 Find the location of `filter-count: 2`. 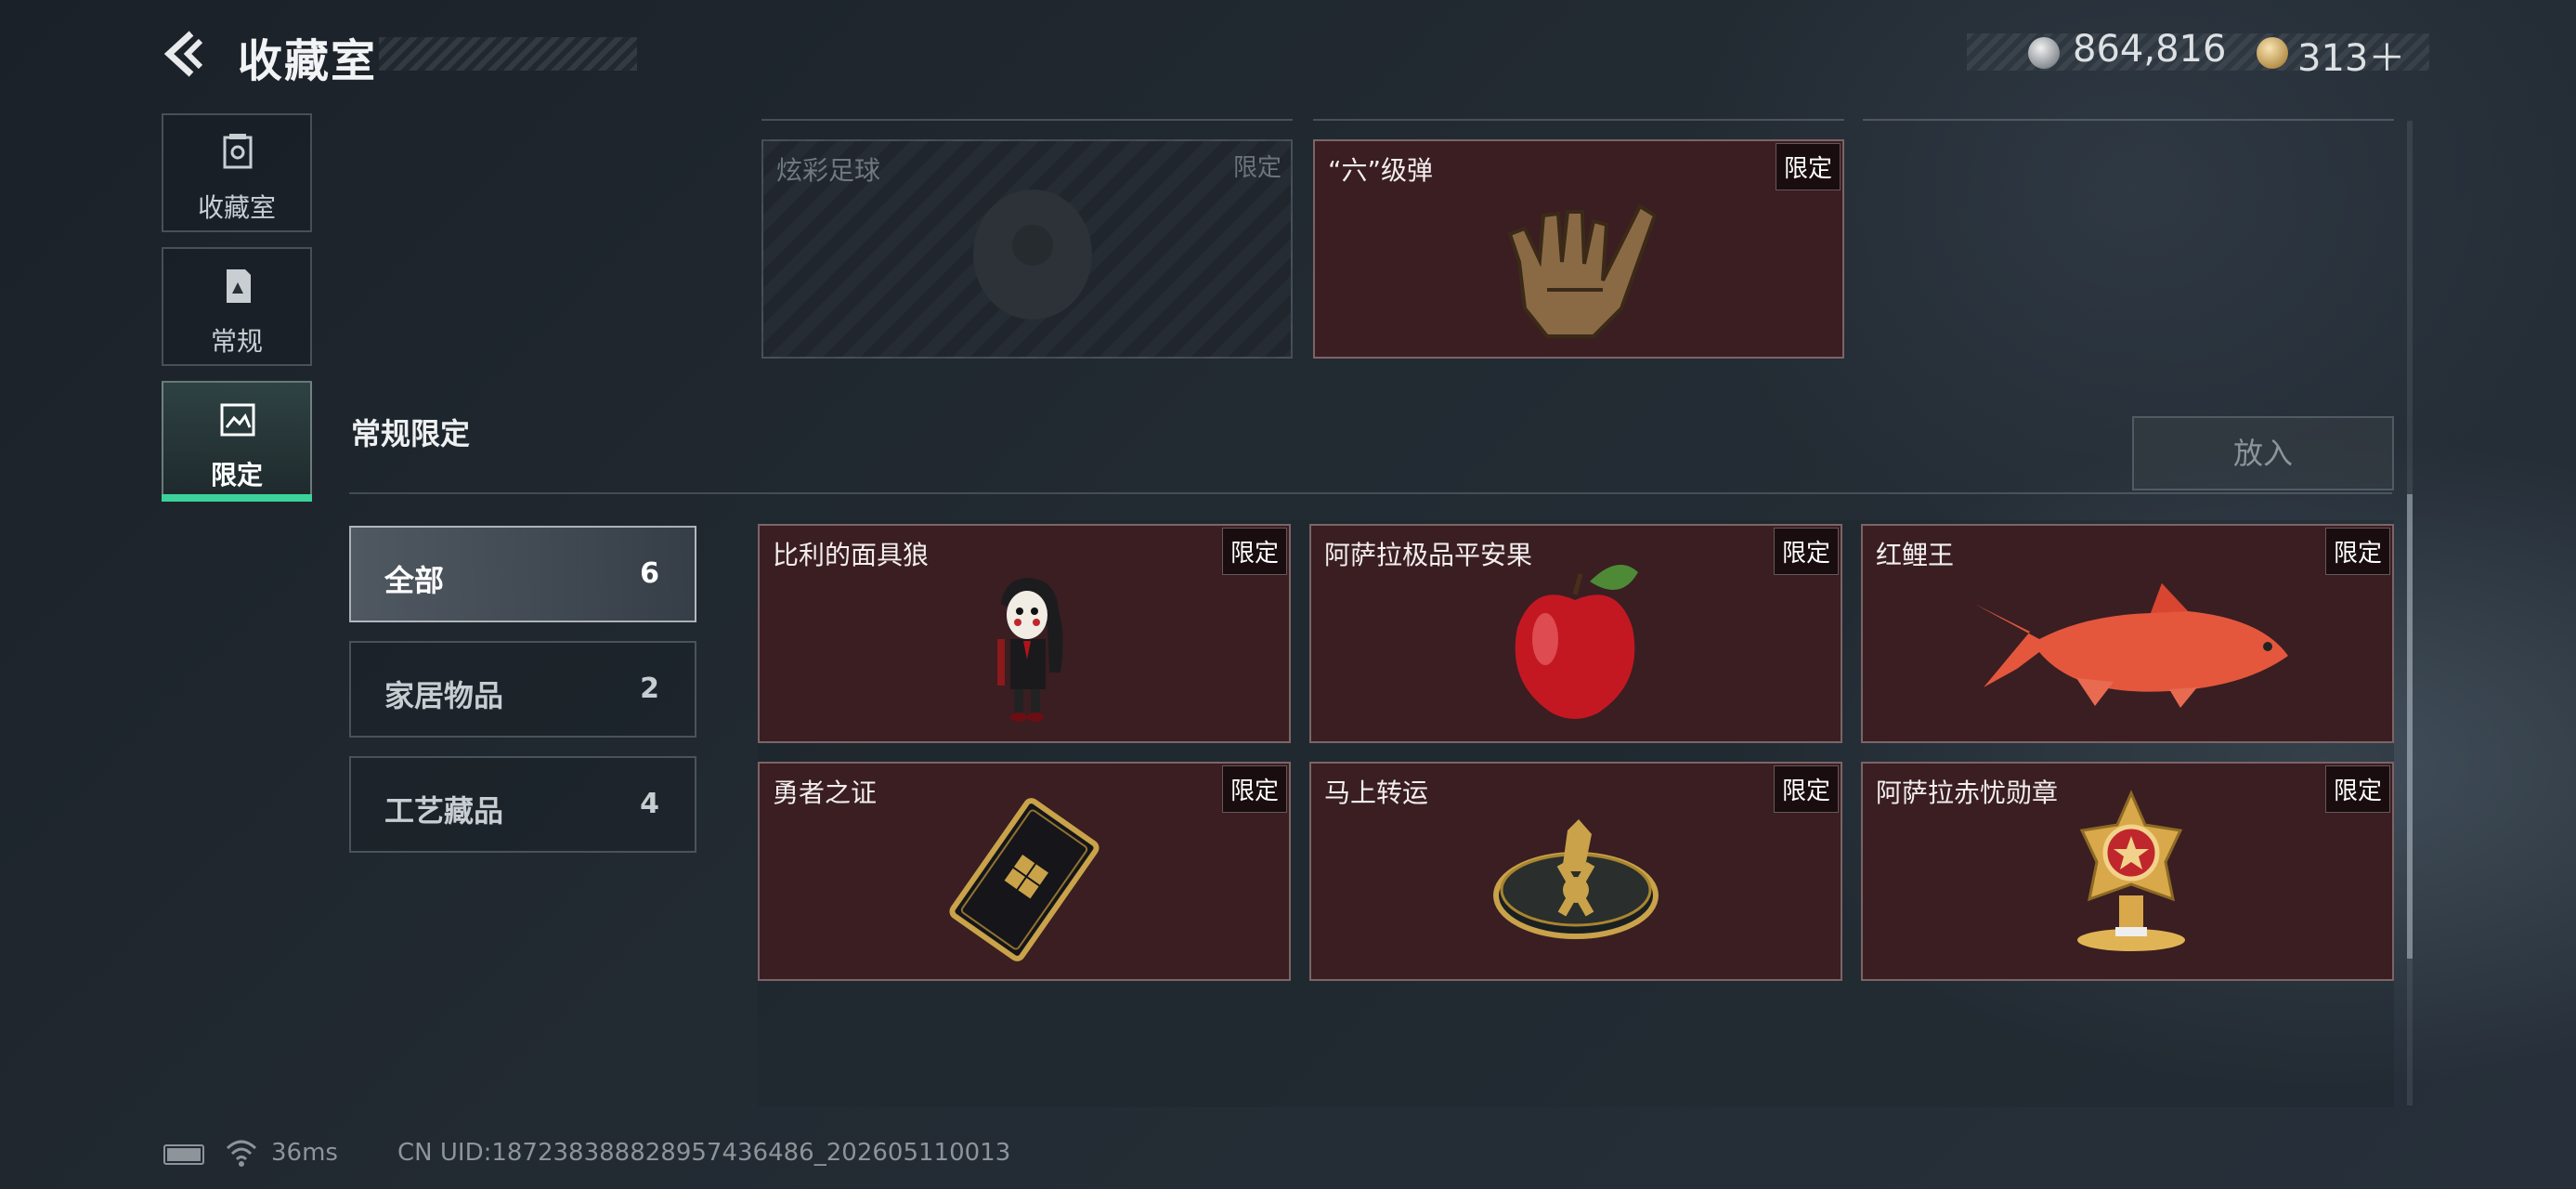

filter-count: 2 is located at coordinates (649, 689).